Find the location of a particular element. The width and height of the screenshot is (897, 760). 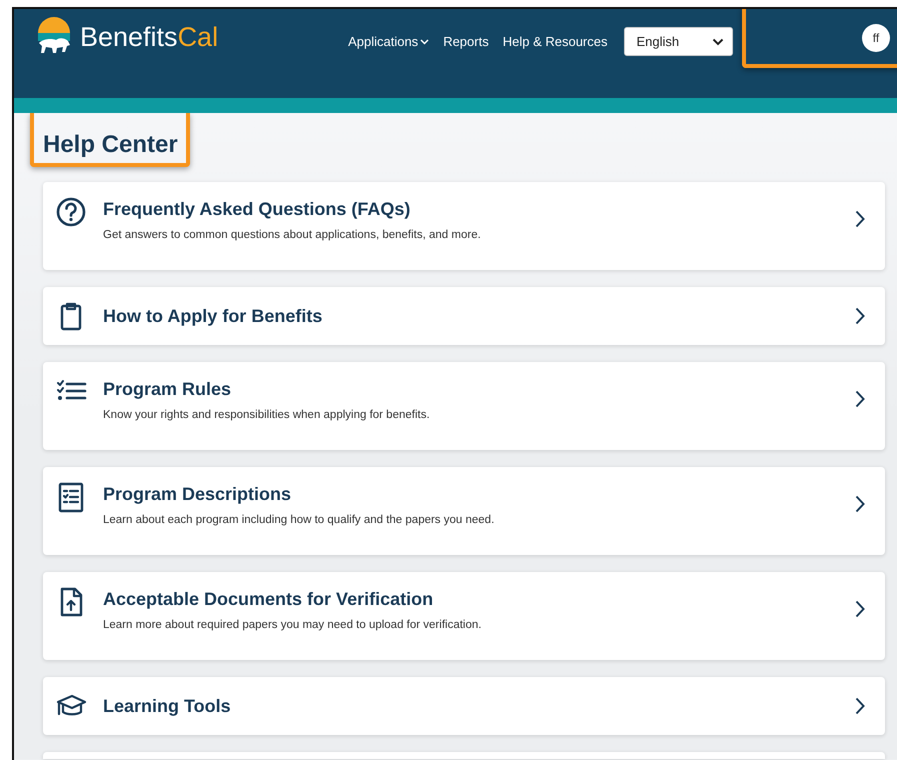

help-card: Program Rules Know your rights and responsibilities when applying for benefits. is located at coordinates (464, 406).